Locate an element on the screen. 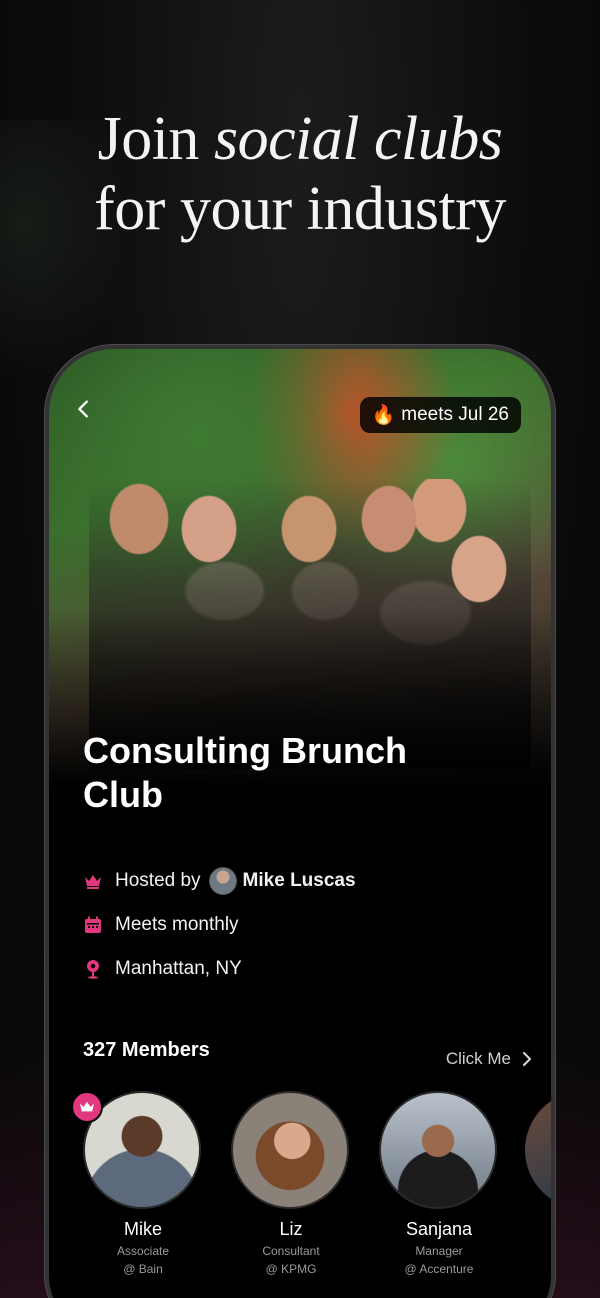 This screenshot has width=600, height=1298. location-row: Manhattan, NY is located at coordinates (219, 969).